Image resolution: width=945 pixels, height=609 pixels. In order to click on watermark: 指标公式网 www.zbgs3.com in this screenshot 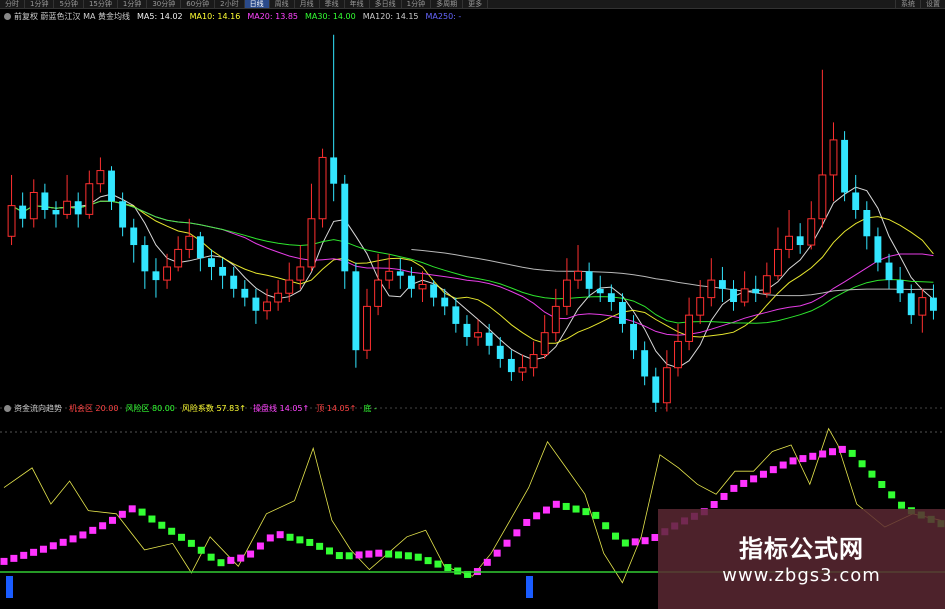, I will do `click(801, 559)`.